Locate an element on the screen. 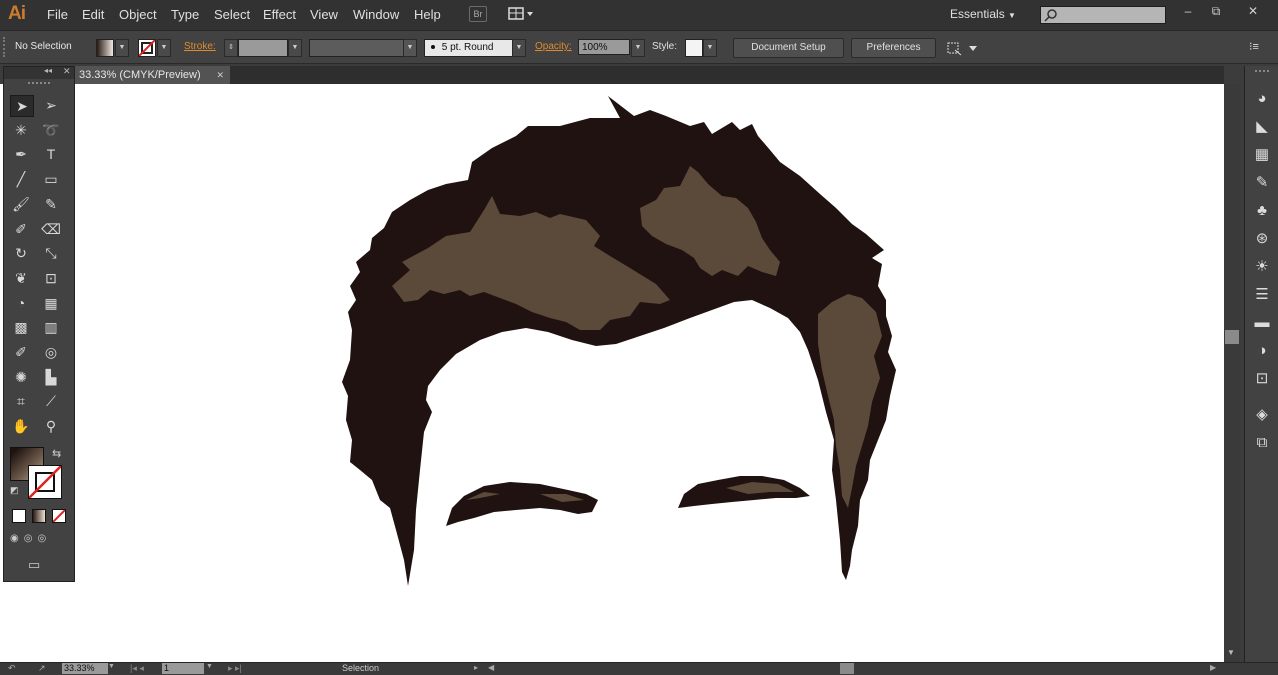 The image size is (1278, 675). workspace-switcher: Essentials ▼ is located at coordinates (983, 14).